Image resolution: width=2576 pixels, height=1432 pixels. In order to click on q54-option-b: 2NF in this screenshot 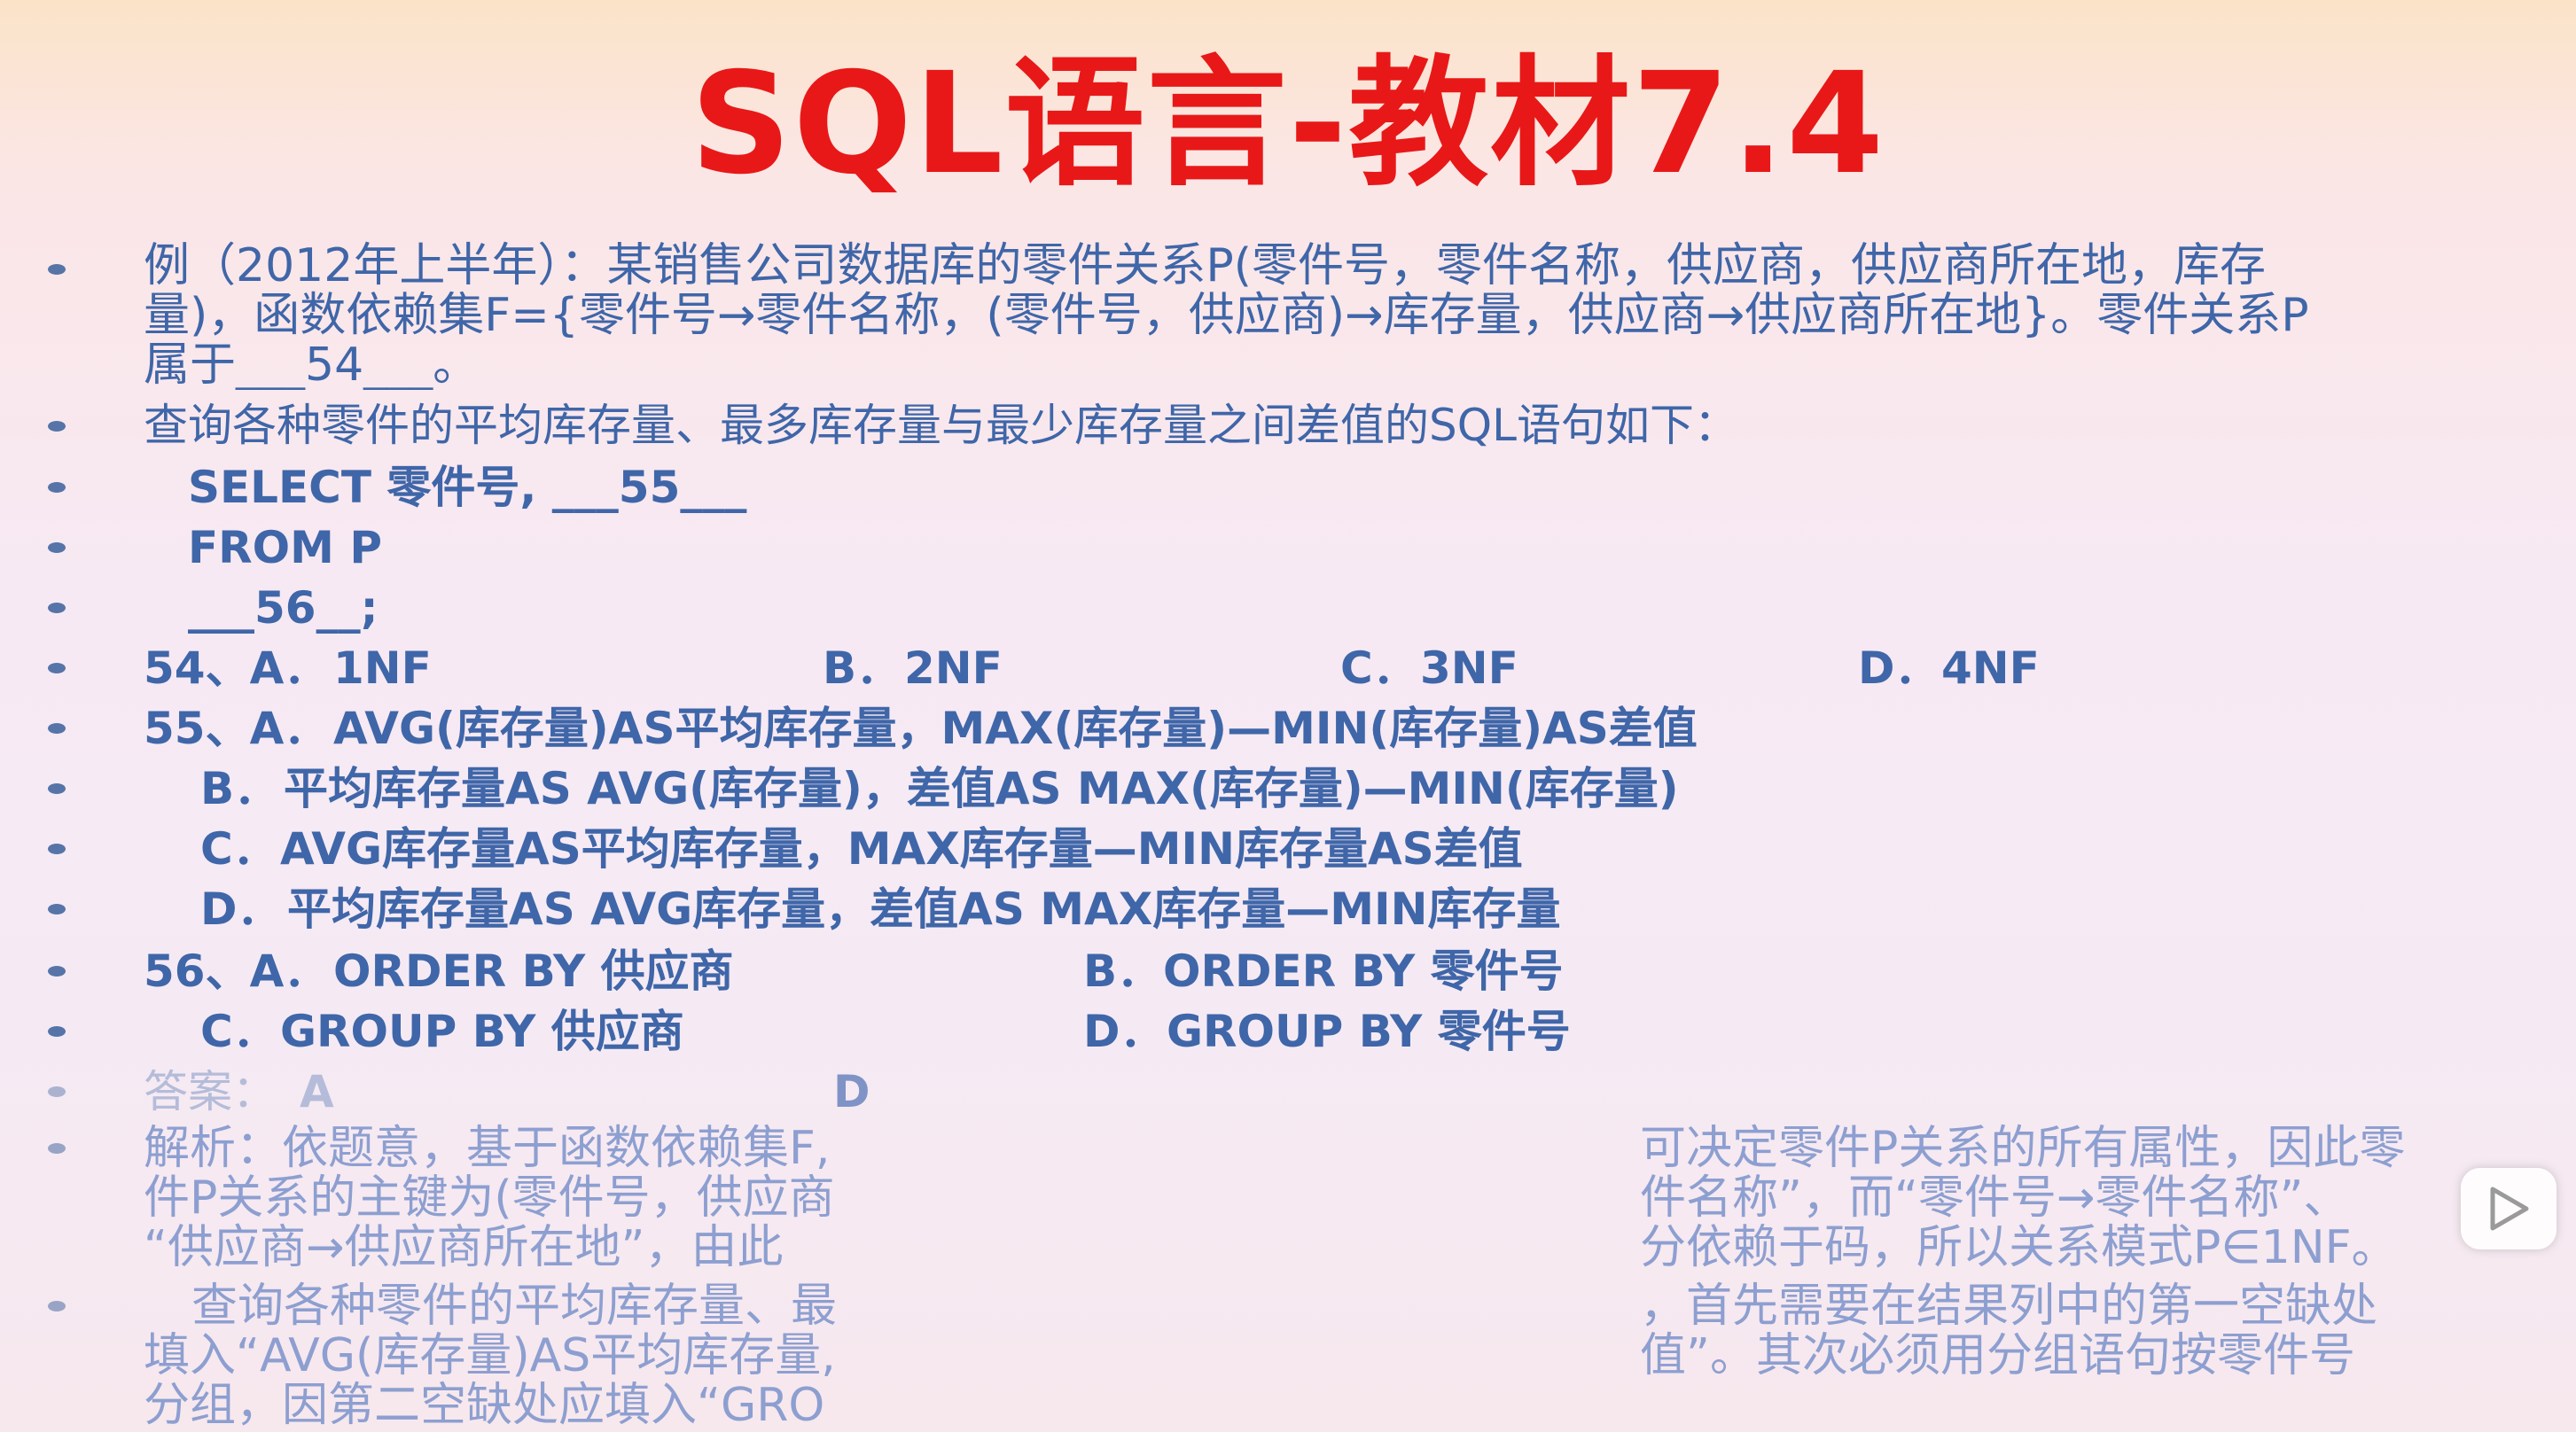, I will do `click(953, 668)`.